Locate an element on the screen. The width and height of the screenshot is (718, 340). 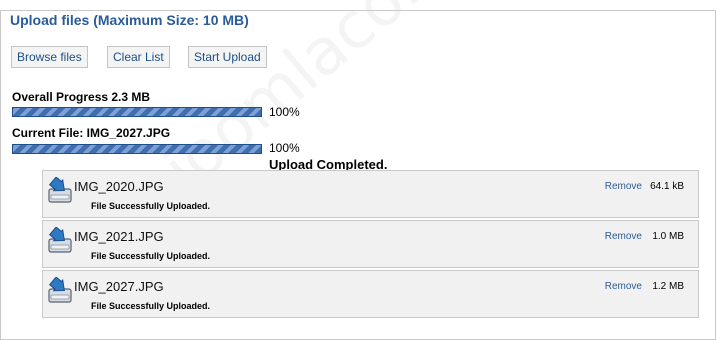
overall-progress-label: Overall Progress 2.3 MB is located at coordinates (81, 97).